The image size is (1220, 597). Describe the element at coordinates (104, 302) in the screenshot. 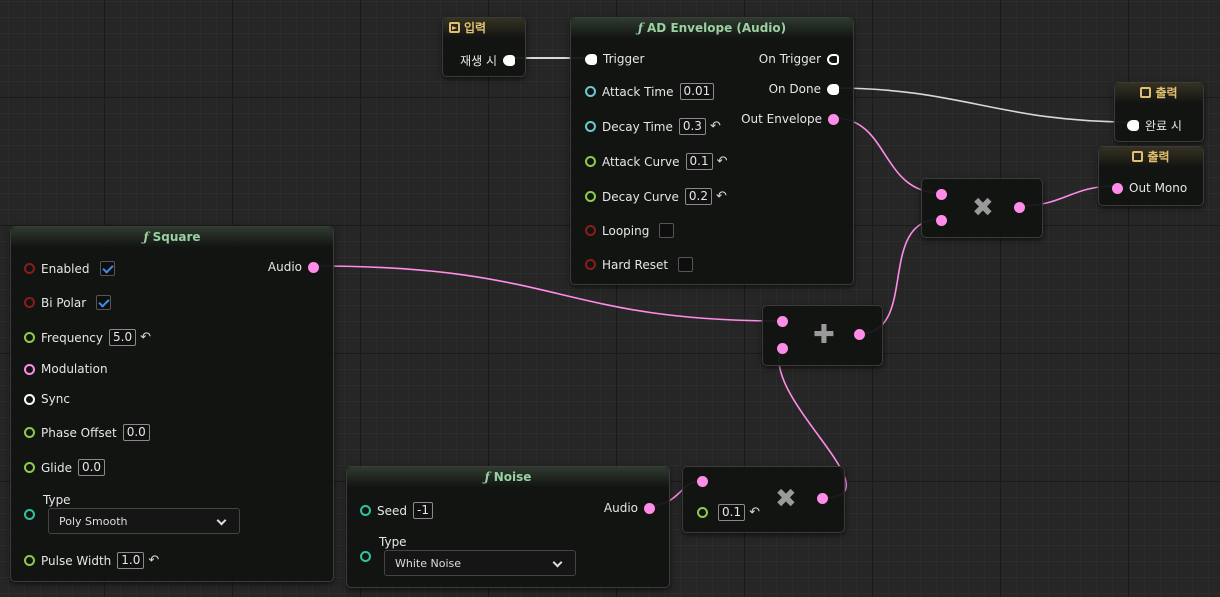

I see `bi-polar-checkbox` at that location.